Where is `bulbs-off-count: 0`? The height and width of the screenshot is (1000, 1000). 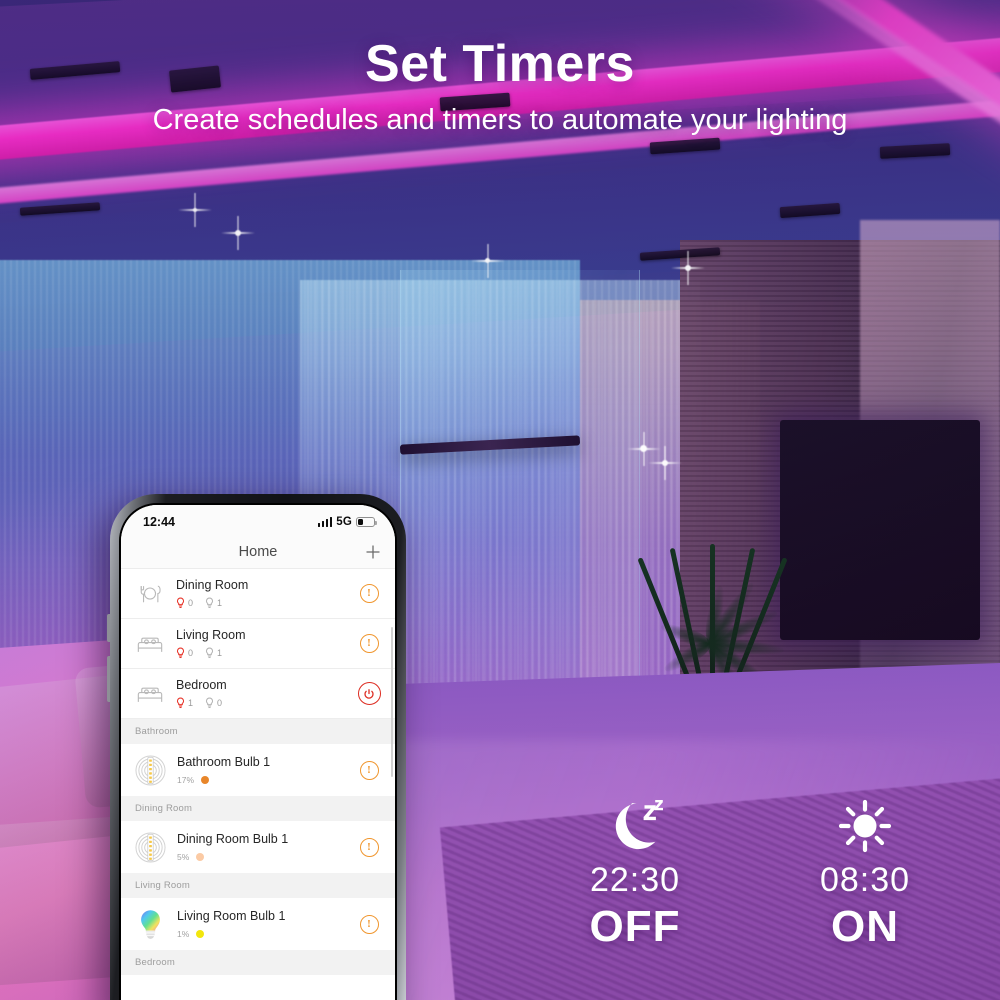 bulbs-off-count: 0 is located at coordinates (213, 703).